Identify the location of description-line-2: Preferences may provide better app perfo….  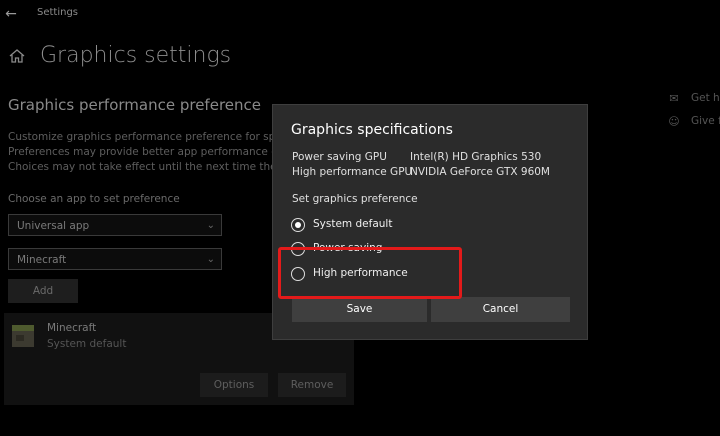
(156, 152).